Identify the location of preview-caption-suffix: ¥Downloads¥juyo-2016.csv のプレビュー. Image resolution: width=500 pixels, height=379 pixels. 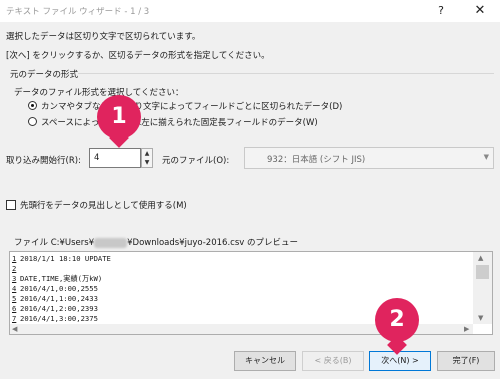
(212, 243).